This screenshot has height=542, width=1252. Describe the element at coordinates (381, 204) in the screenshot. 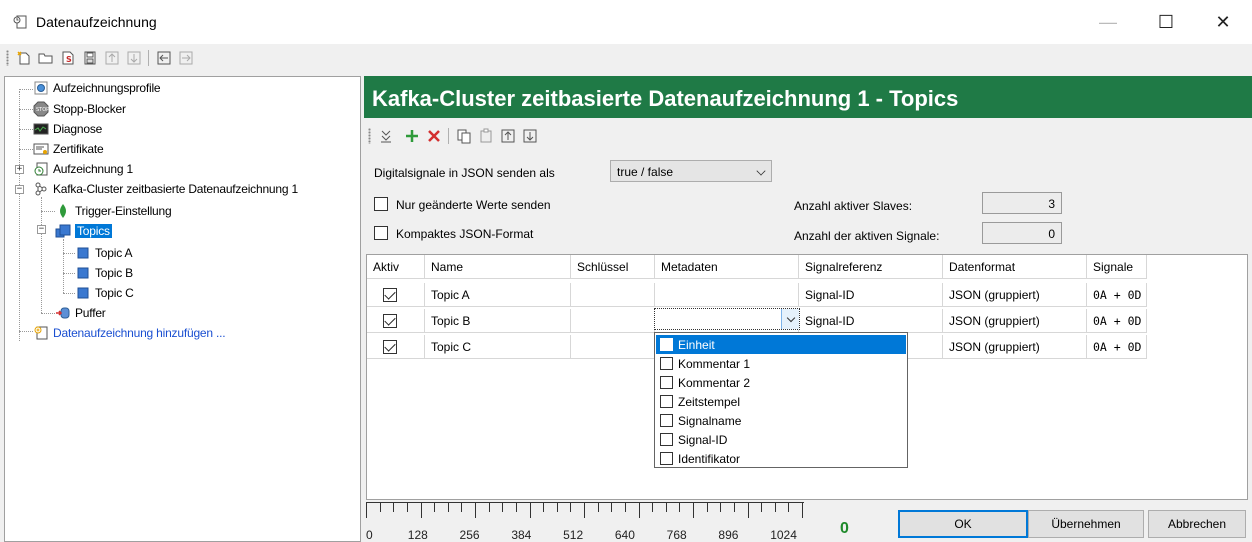

I see `only-changed-checkbox` at that location.